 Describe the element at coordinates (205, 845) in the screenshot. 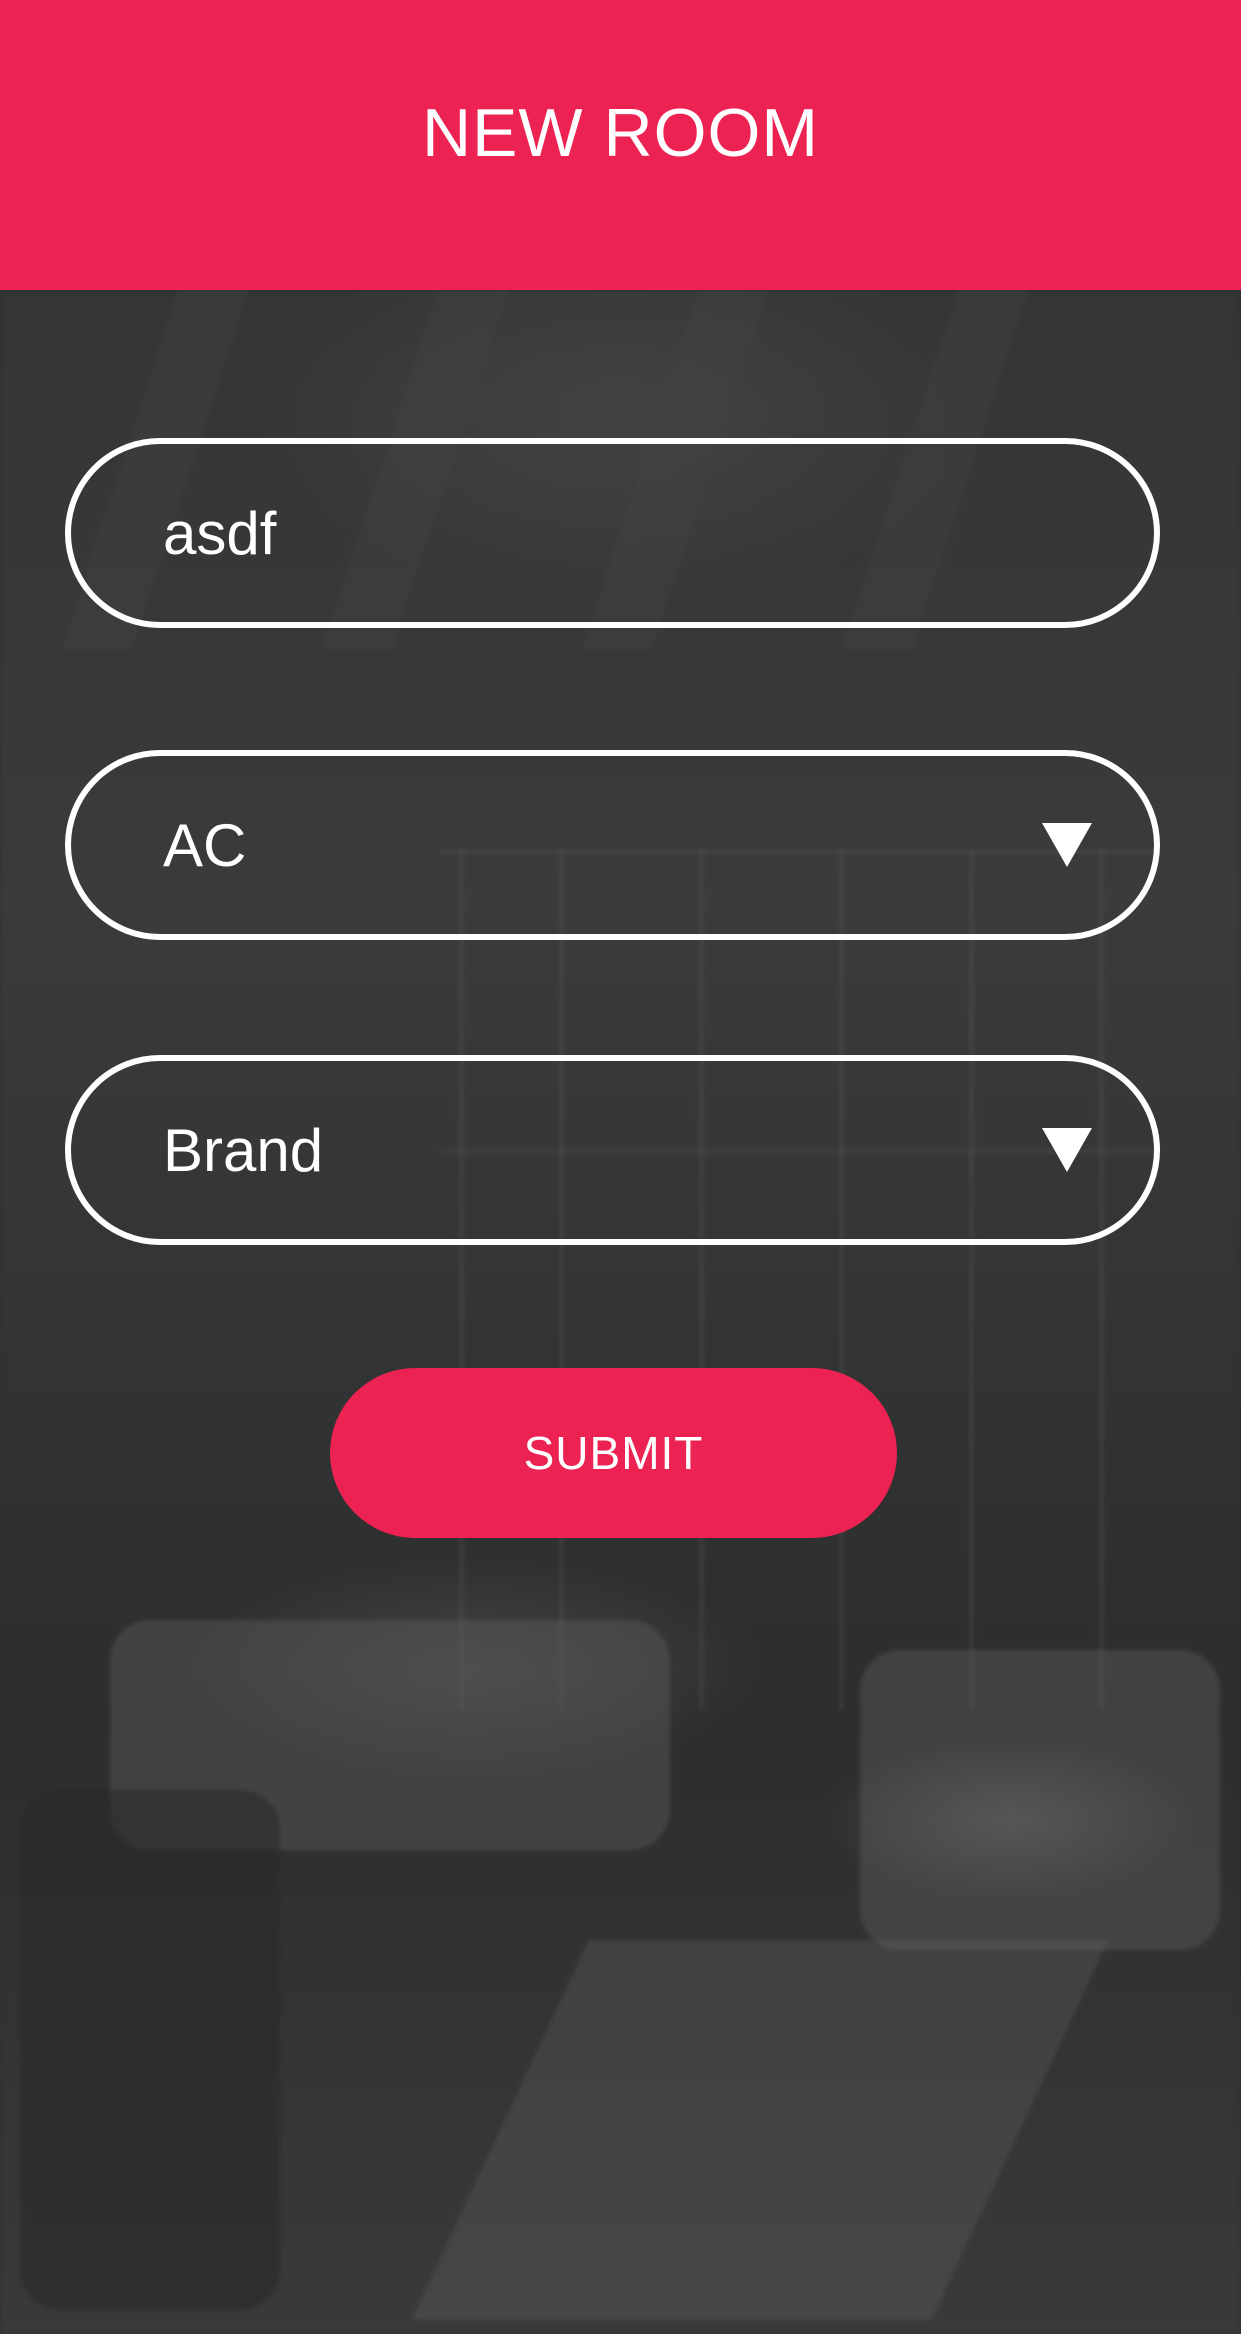

I see `device-type-value: AC` at that location.